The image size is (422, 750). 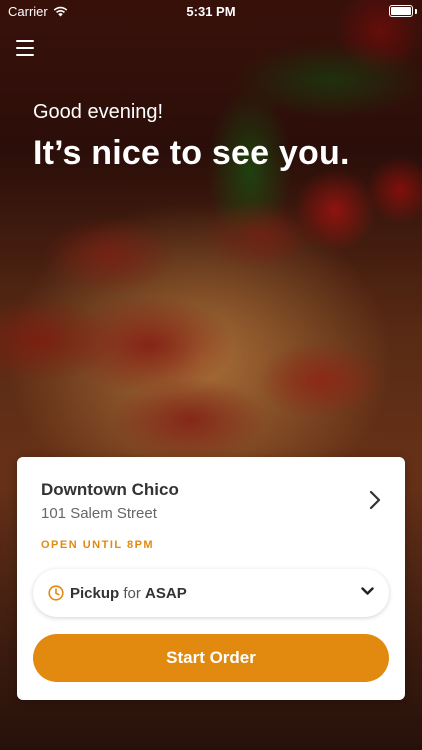 I want to click on location-address: 101 Salem Street, so click(x=99, y=513).